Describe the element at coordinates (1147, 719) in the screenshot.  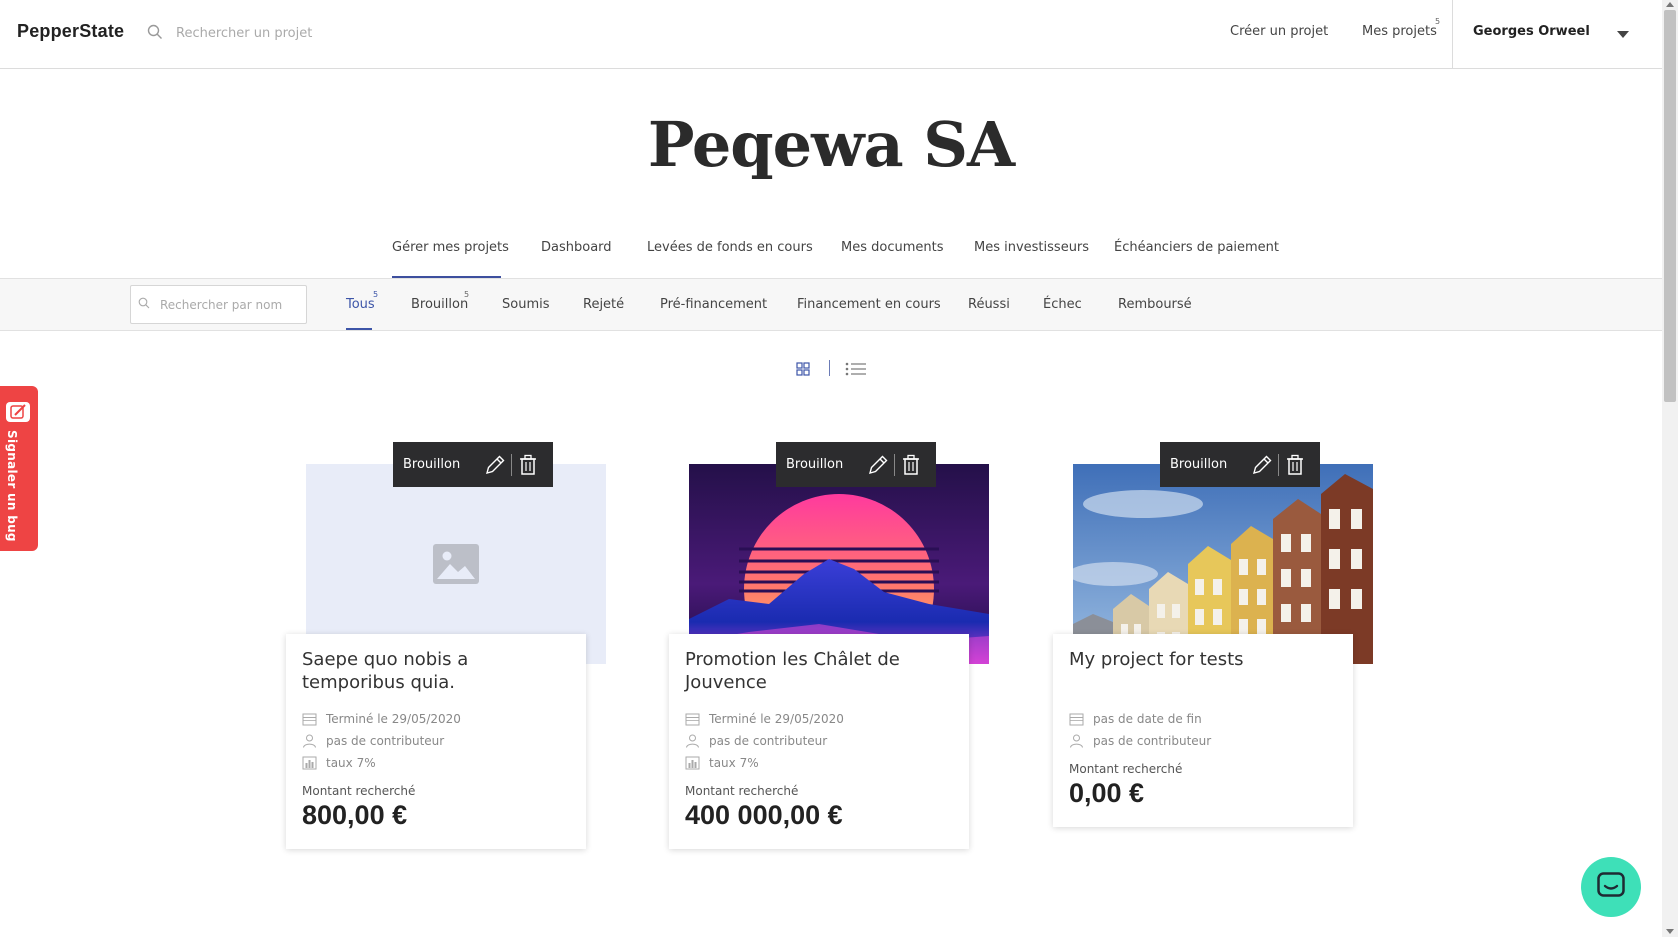
I see `end-date: pas de date de fin` at that location.